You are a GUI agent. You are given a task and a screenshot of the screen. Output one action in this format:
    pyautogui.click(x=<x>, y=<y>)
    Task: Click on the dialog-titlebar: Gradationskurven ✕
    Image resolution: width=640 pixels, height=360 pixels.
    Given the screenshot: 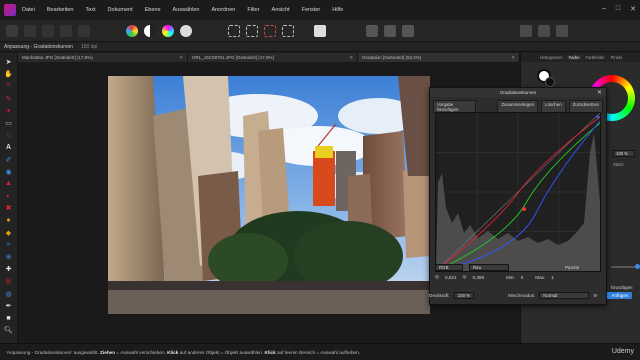 What is the action you would take?
    pyautogui.click(x=518, y=92)
    